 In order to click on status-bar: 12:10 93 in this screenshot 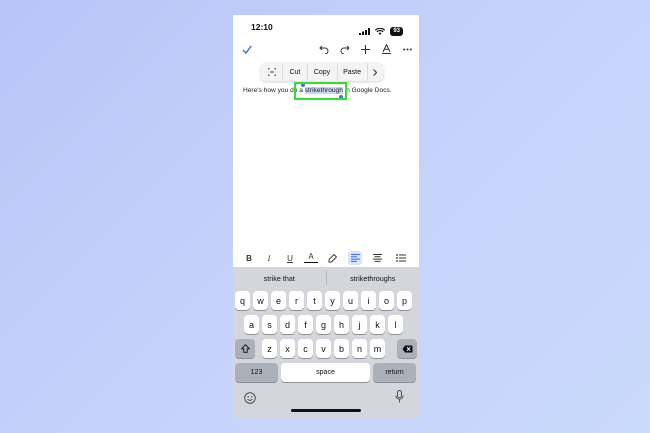, I will do `click(326, 26)`.